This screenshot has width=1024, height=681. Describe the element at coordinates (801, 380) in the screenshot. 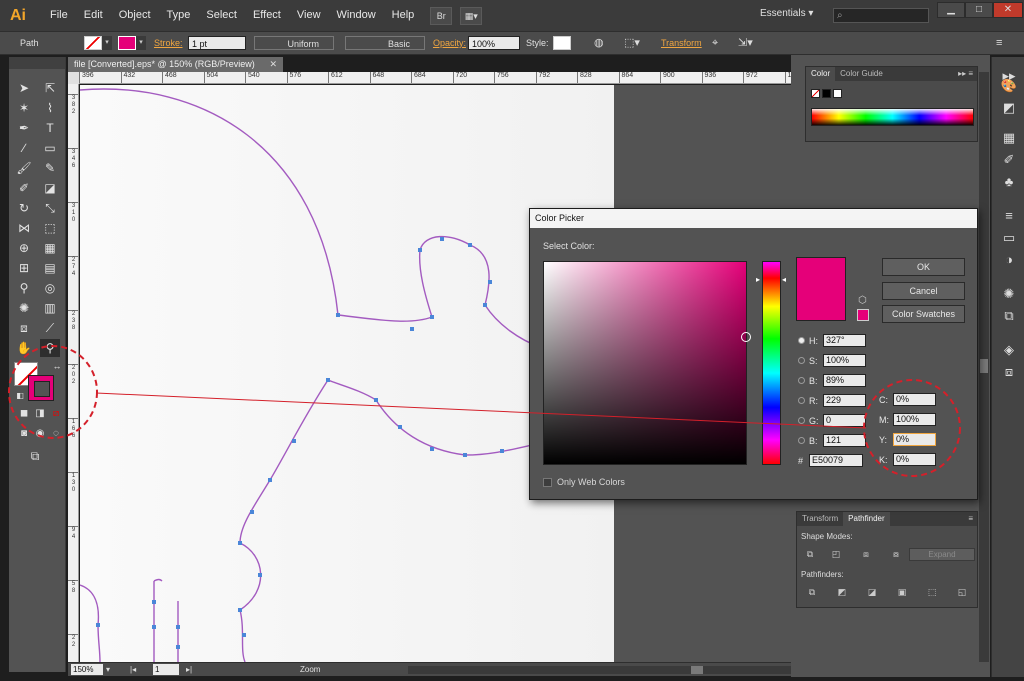

I see `brightness-radio` at that location.